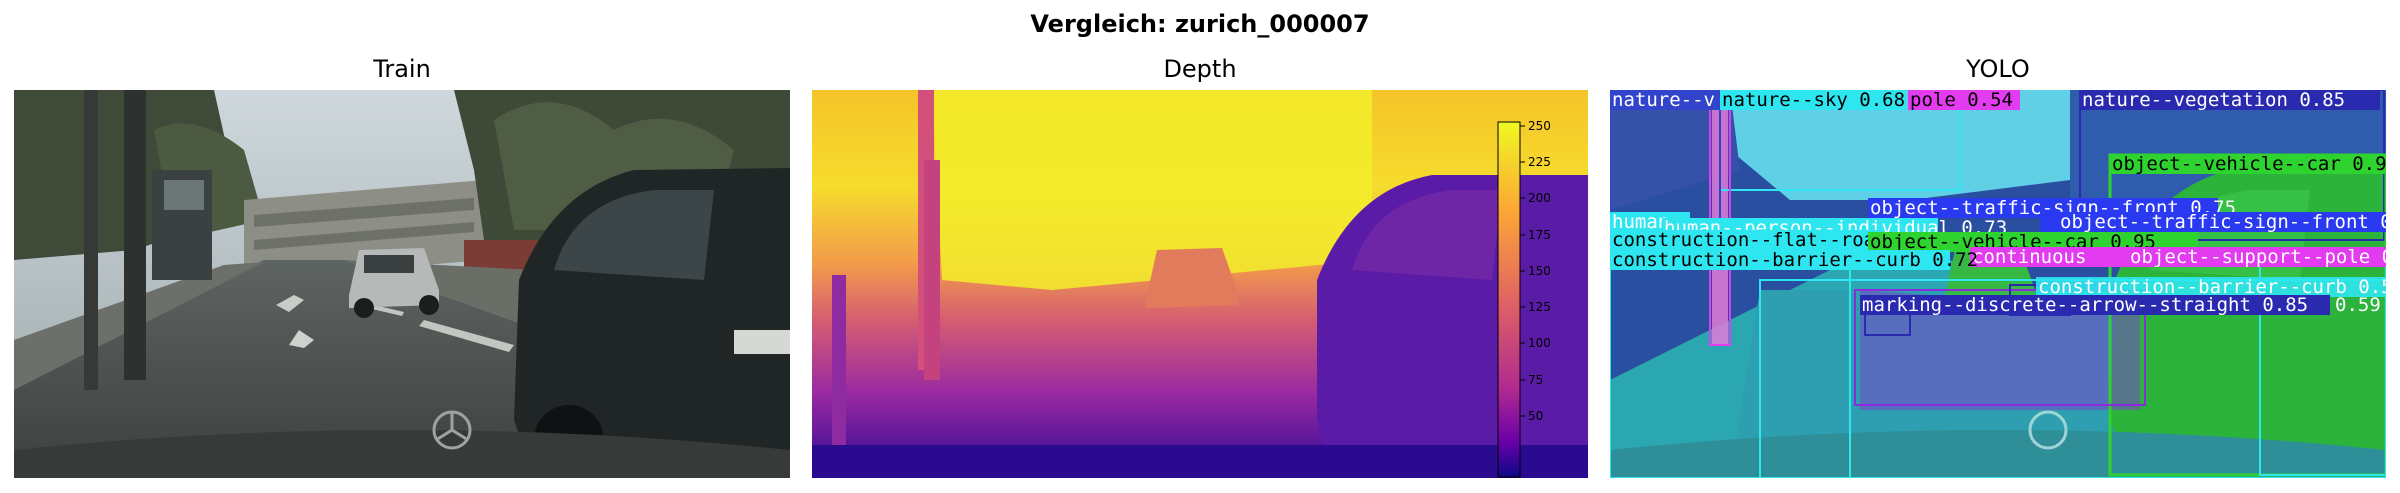 This screenshot has width=2400, height=493. I want to click on colorbar-tick: 125, so click(1539, 307).